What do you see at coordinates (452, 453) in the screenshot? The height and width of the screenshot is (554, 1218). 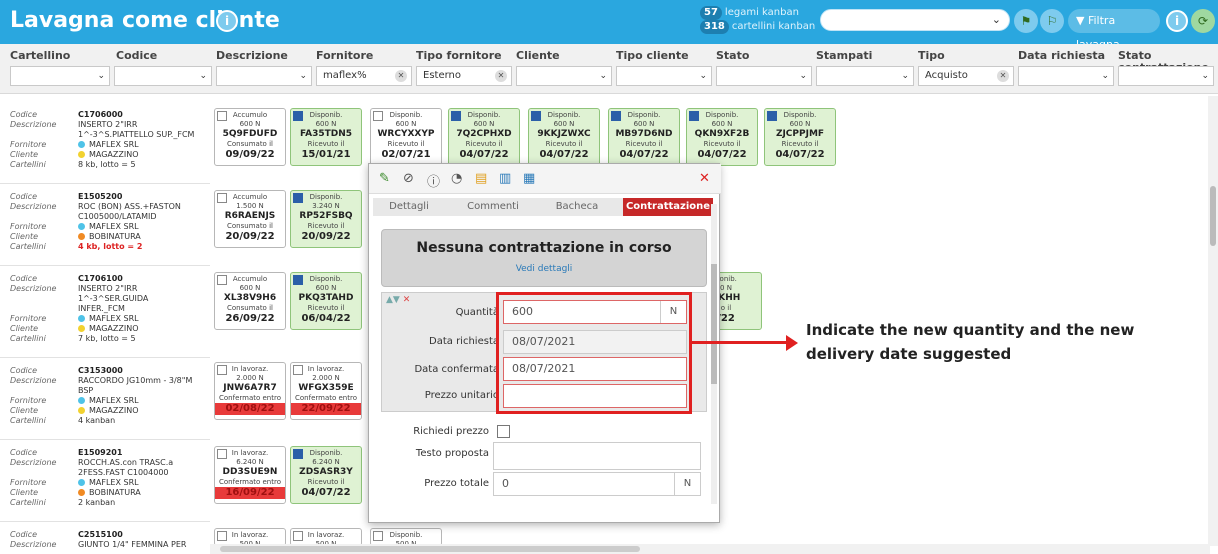 I see `testo-proposta-label: Testo proposta` at bounding box center [452, 453].